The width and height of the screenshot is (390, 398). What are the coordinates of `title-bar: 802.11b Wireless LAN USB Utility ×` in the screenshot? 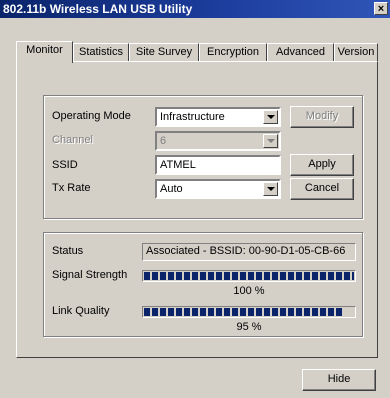 It's located at (195, 9).